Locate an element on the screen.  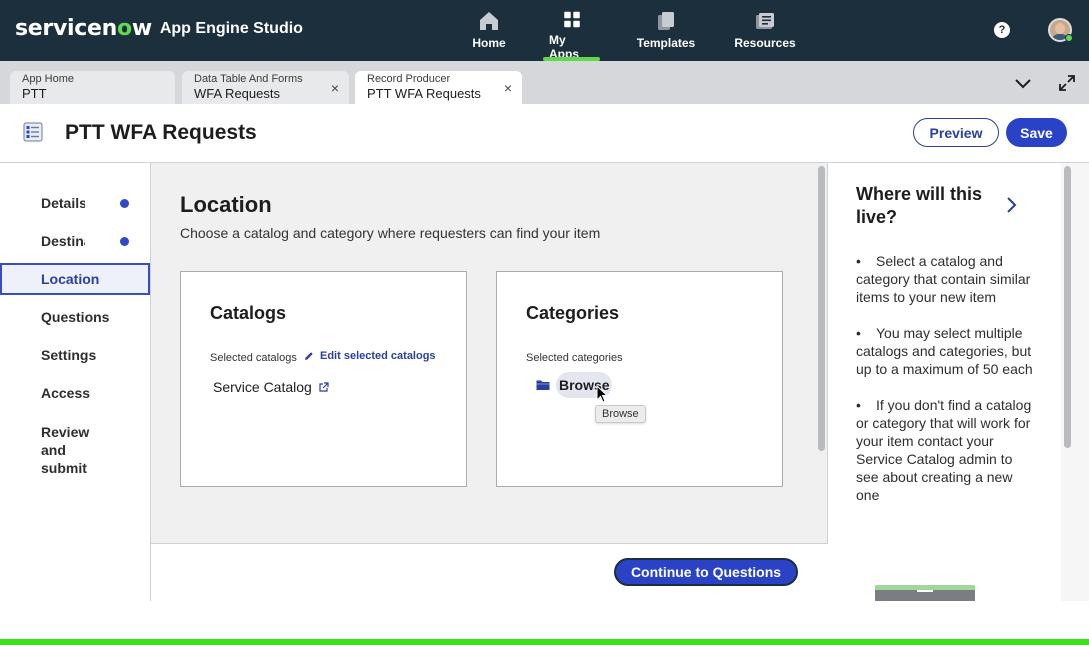
online-status-indicator is located at coordinates (1069, 38).